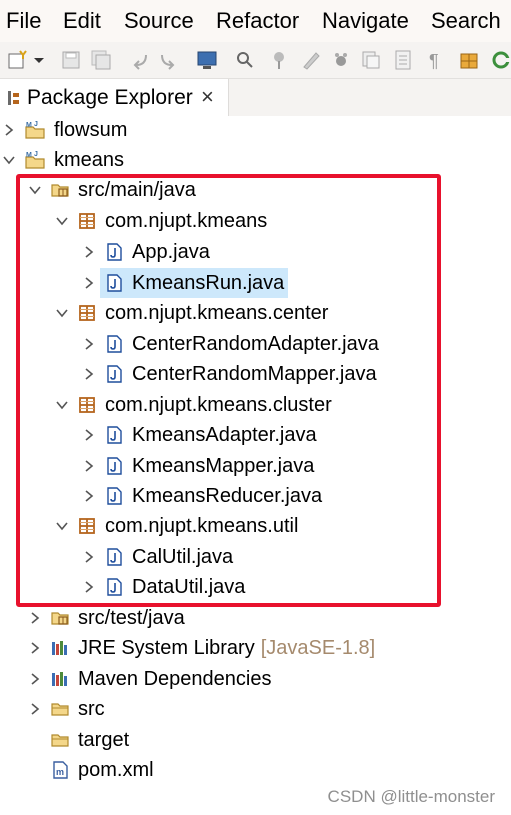 The height and width of the screenshot is (815, 511). Describe the element at coordinates (469, 60) in the screenshot. I see `package-icon` at that location.